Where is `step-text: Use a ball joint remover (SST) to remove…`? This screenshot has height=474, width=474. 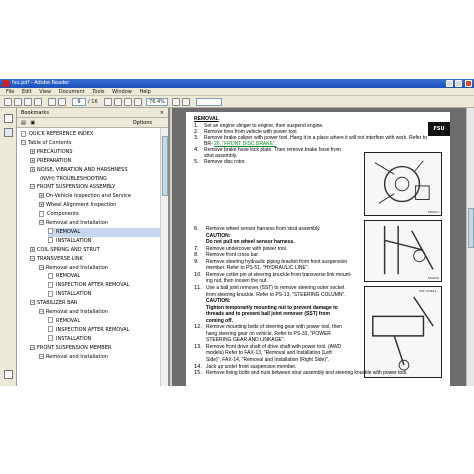 step-text: Use a ball joint remover (SST) to remove… is located at coordinates (275, 287).